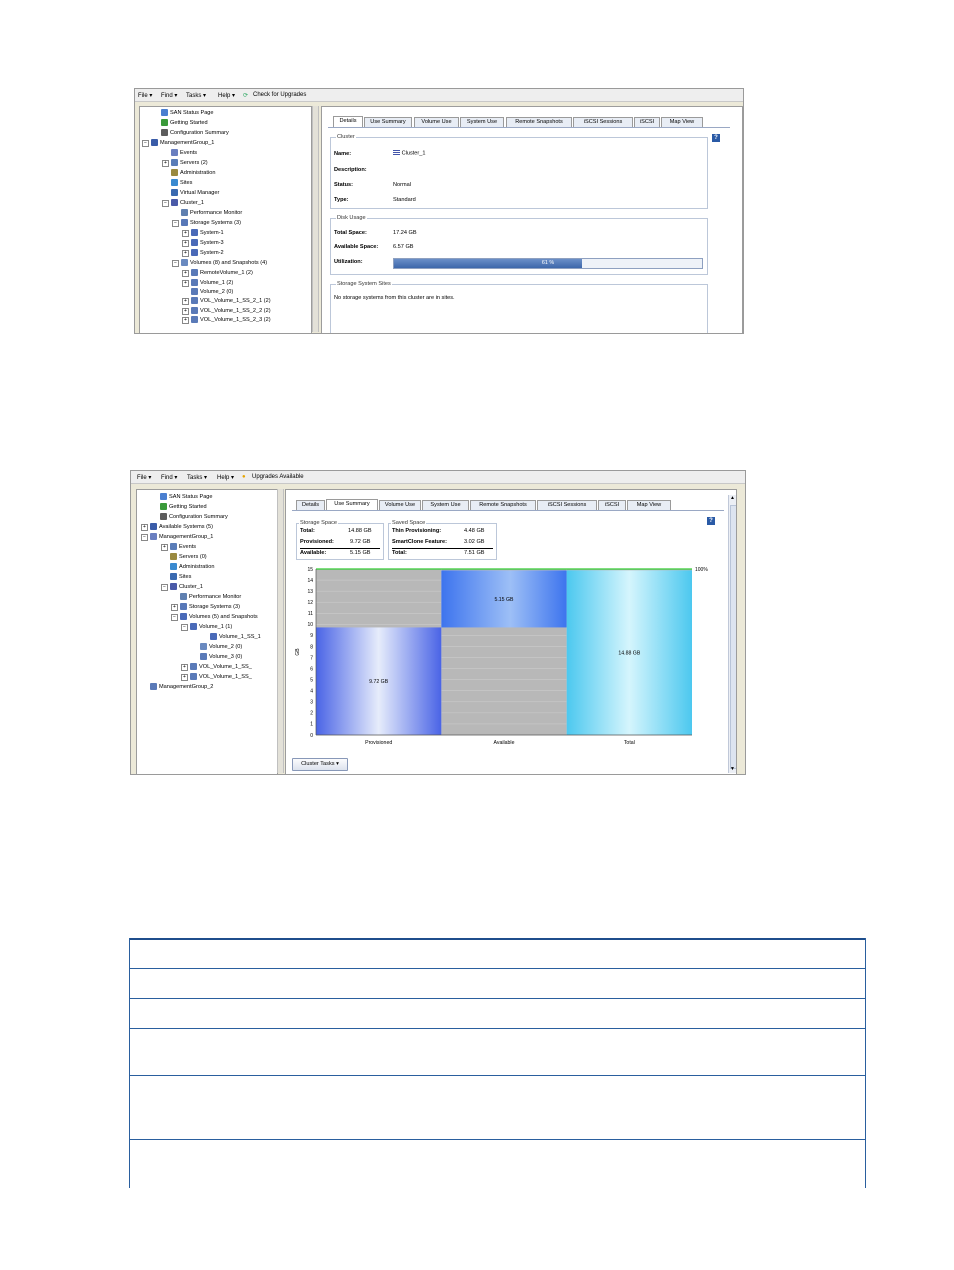 The image size is (954, 1270). What do you see at coordinates (732, 769) in the screenshot?
I see `scroll-down-arrow: ▼` at bounding box center [732, 769].